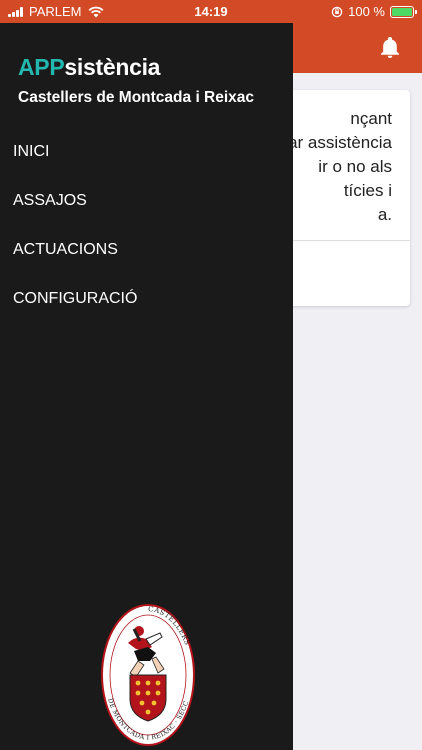 The height and width of the screenshot is (750, 422). Describe the element at coordinates (146, 249) in the screenshot. I see `menu-item-actuacions: ACTUACIONS` at that location.